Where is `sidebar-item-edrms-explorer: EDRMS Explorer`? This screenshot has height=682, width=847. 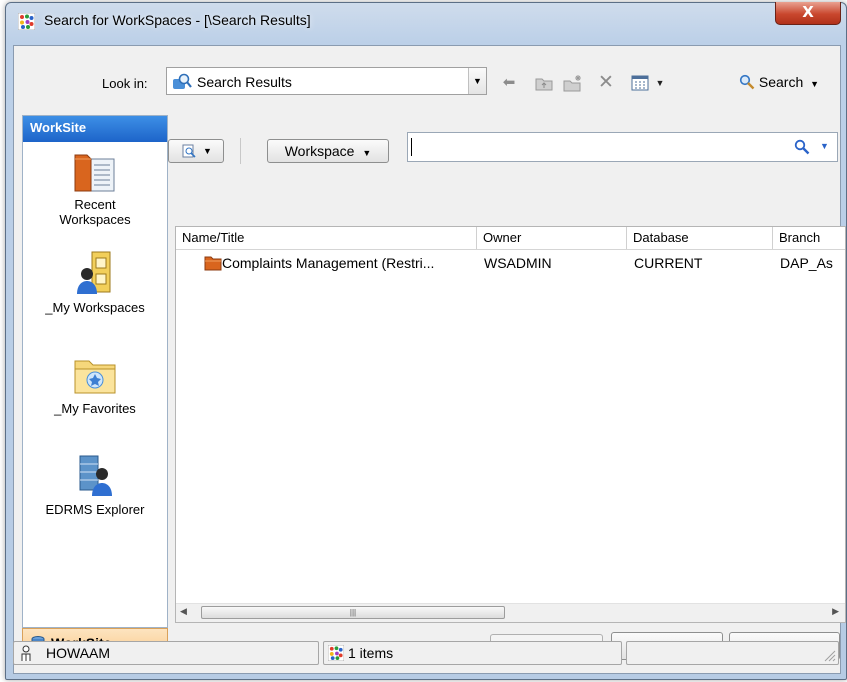
sidebar-item-edrms-explorer: EDRMS Explorer is located at coordinates (95, 483).